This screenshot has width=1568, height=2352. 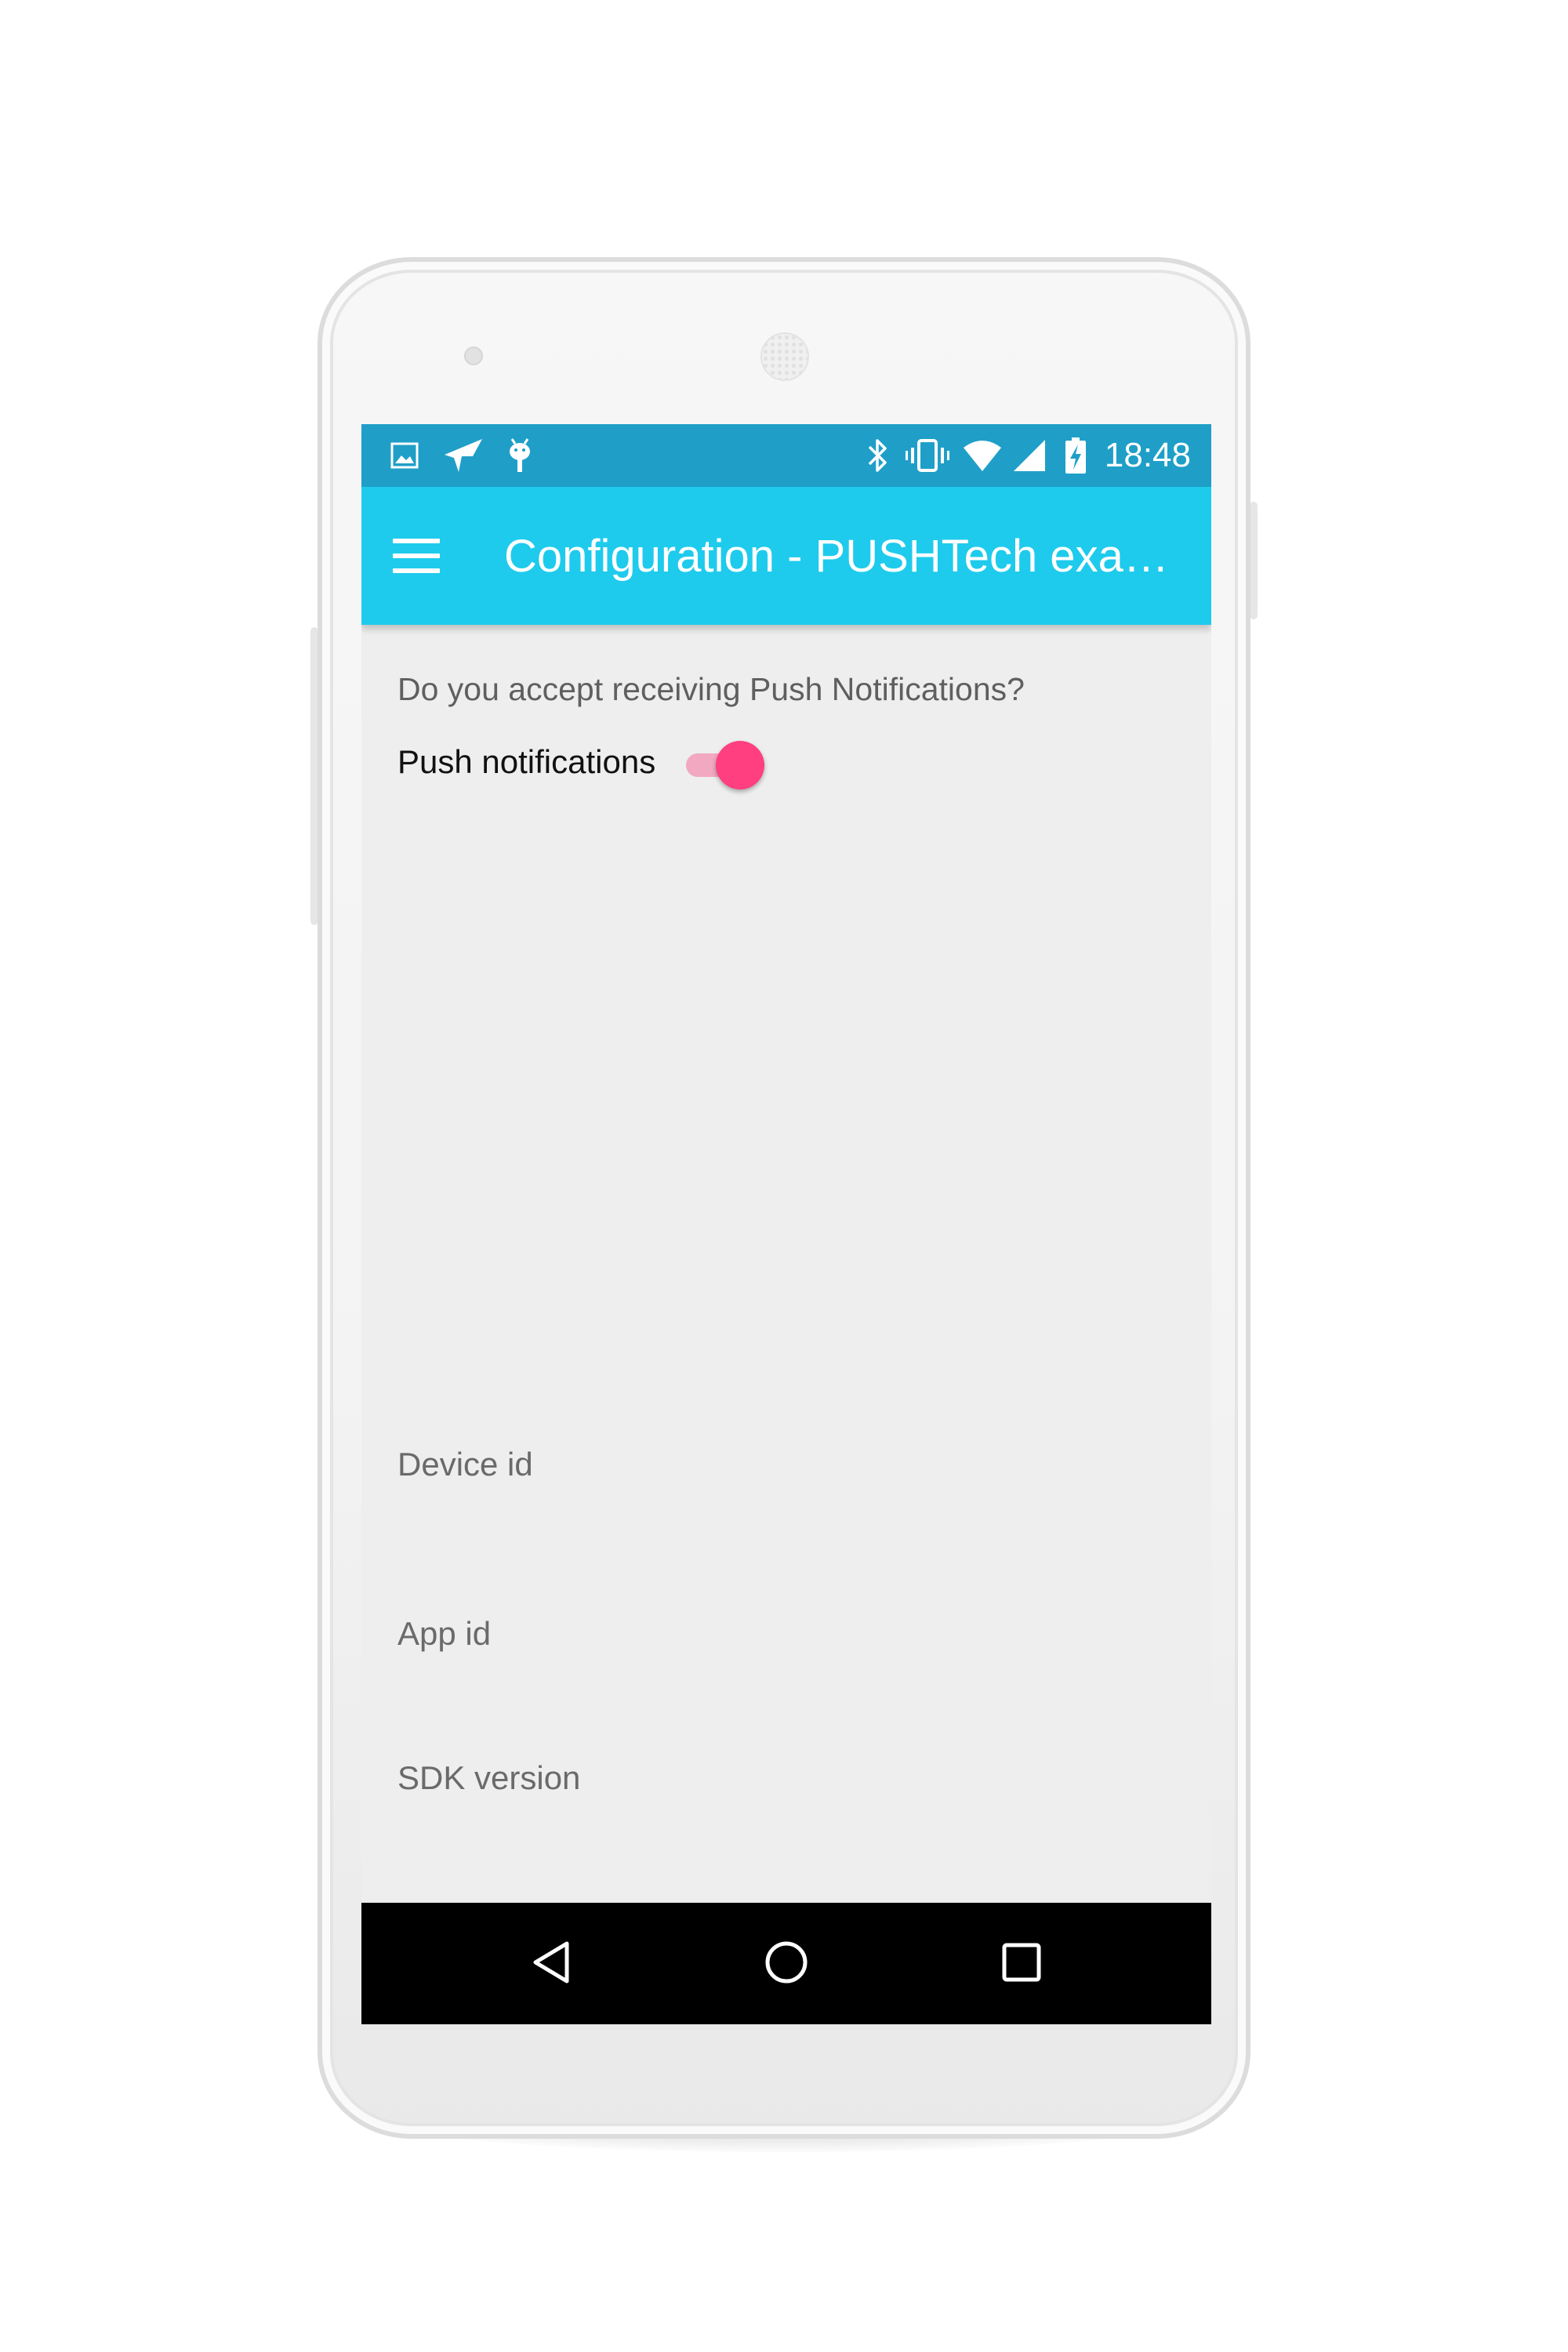 I want to click on wifi-icon, so click(x=982, y=455).